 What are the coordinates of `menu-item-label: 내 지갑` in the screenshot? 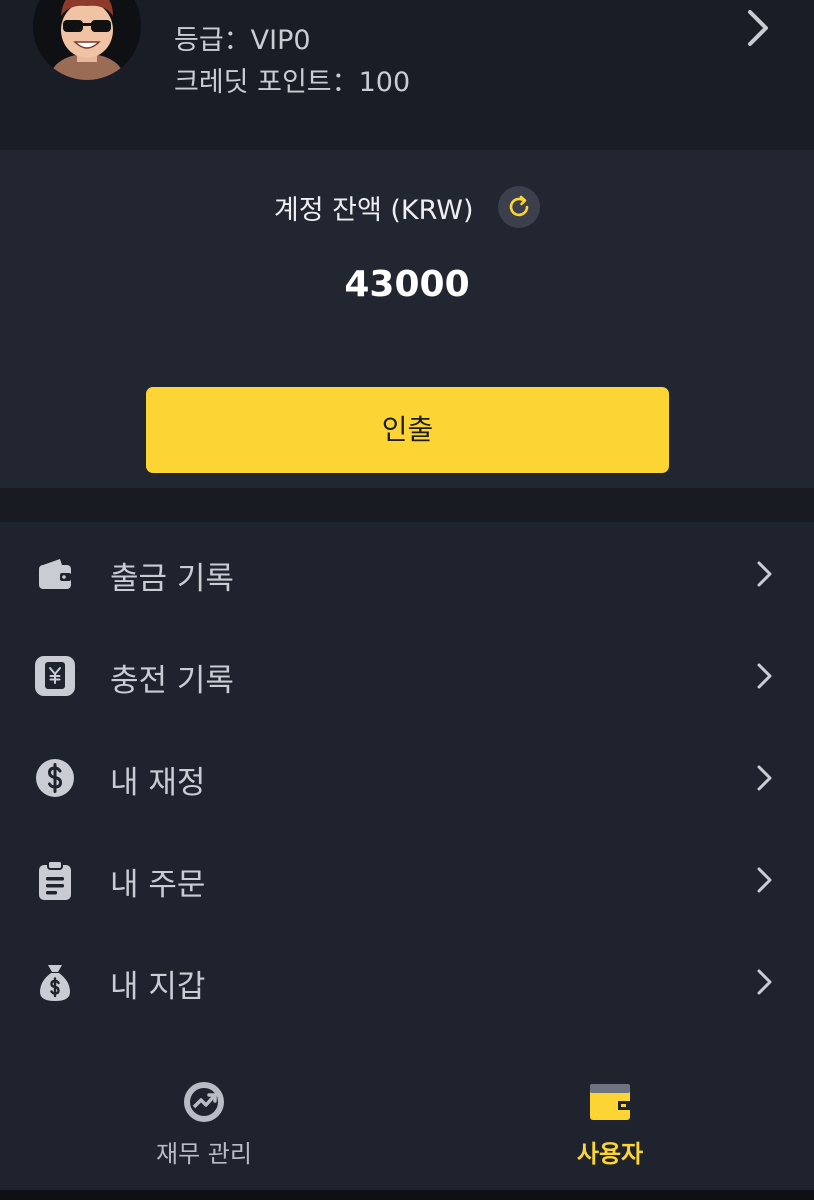 It's located at (158, 987).